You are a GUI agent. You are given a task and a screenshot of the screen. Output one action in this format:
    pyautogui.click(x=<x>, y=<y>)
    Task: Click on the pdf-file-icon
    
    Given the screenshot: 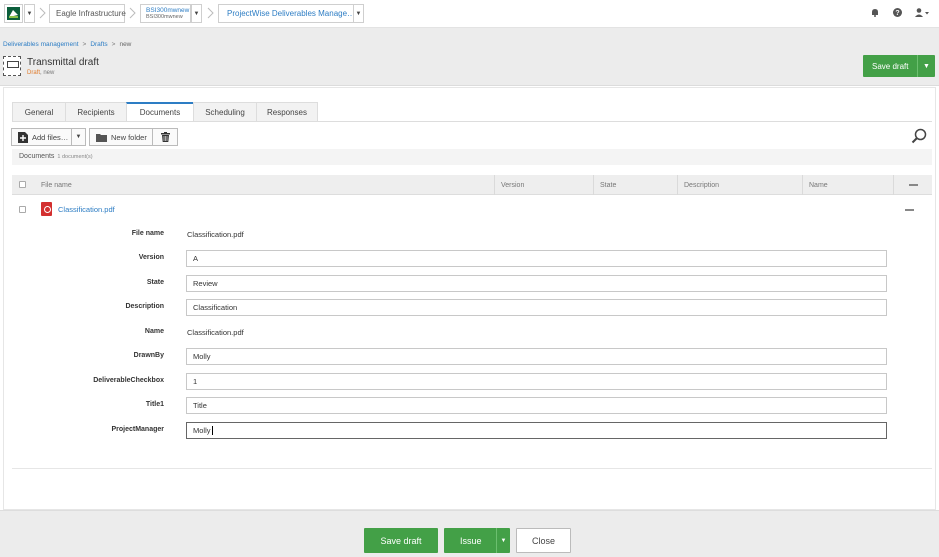 What is the action you would take?
    pyautogui.click(x=46, y=209)
    